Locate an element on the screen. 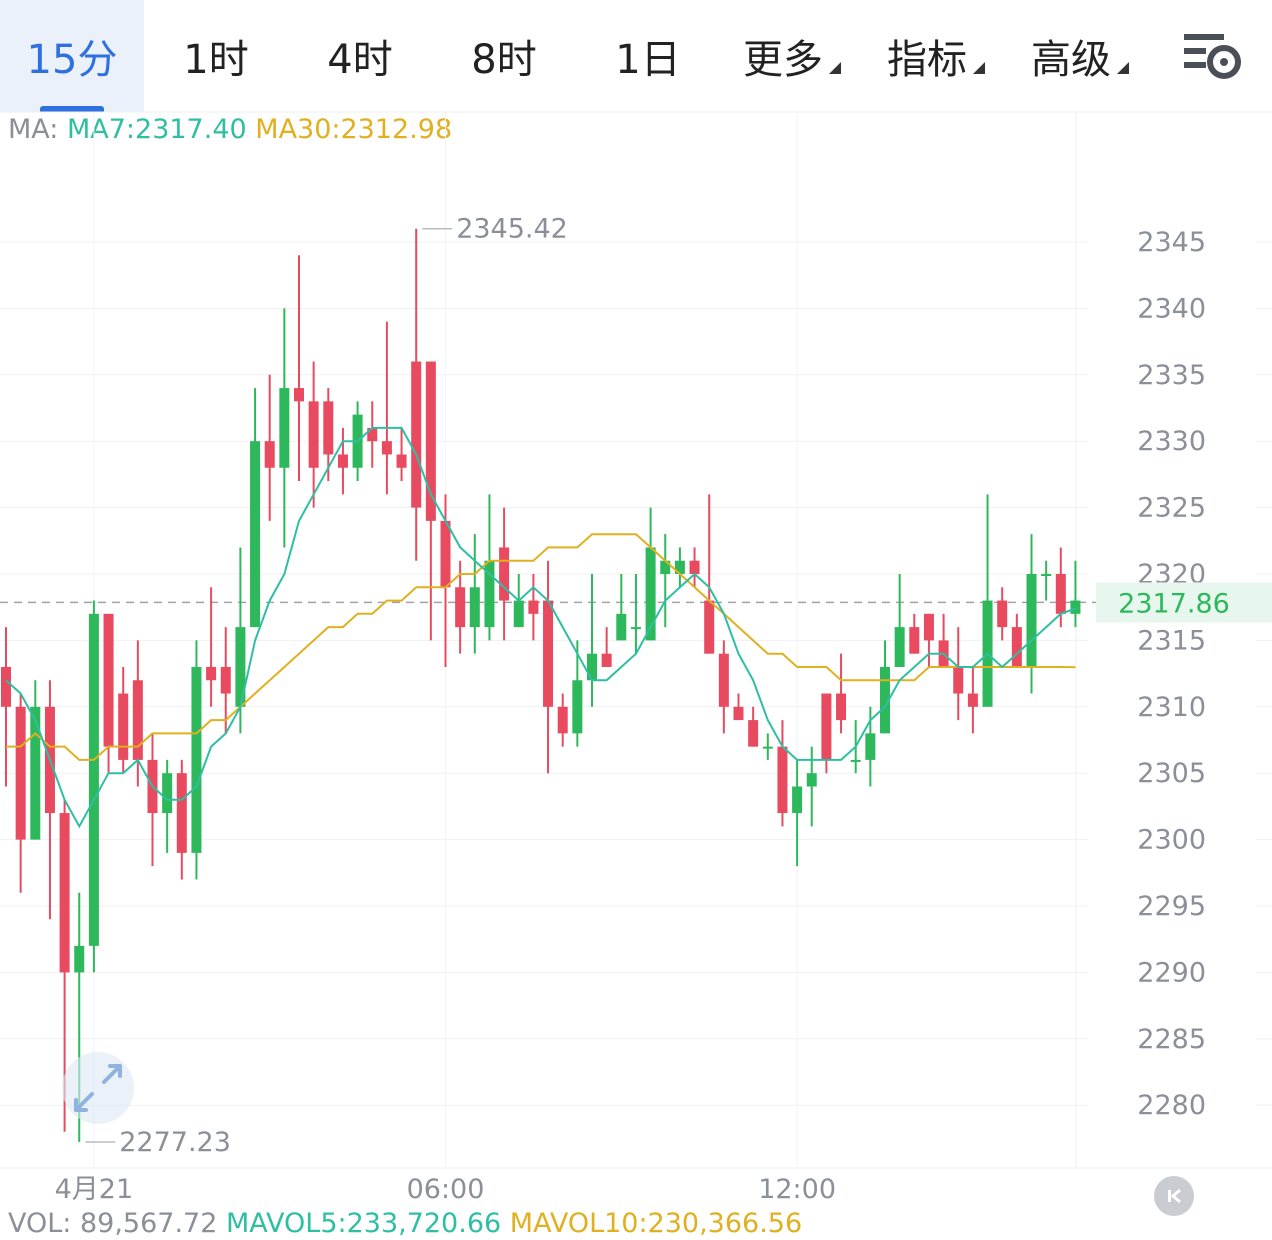 The height and width of the screenshot is (1240, 1272). mavol10-value: MAVOL10:230,366.56 is located at coordinates (656, 1223).